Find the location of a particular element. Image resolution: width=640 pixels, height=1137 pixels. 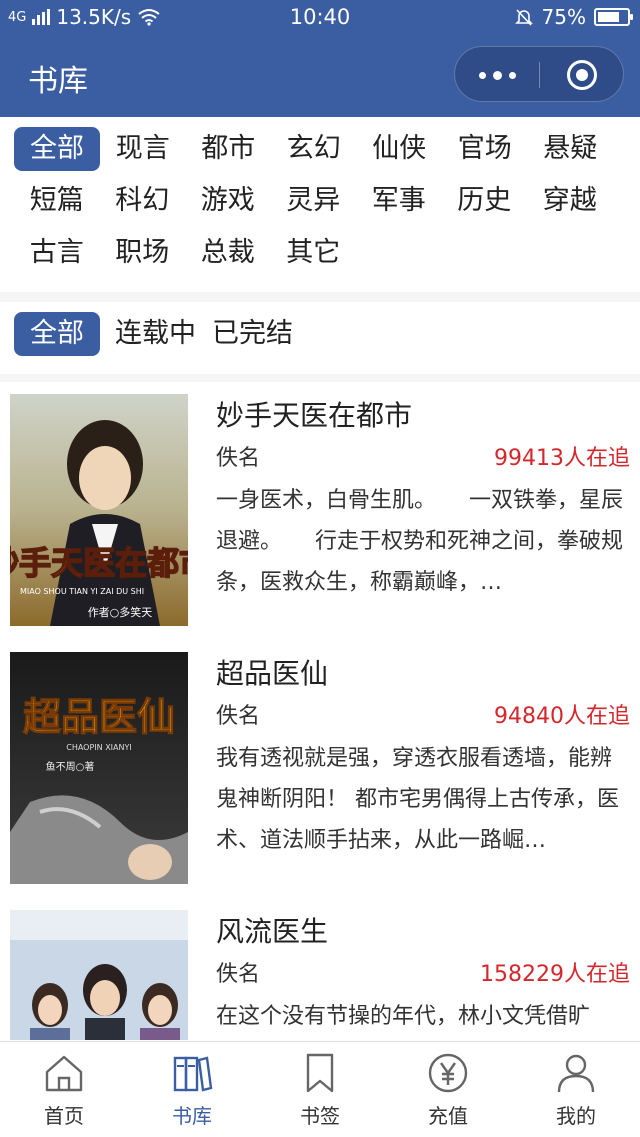

book-cover-image: 超品医仙 CHAOPIN XIANYI 鱼不周○著 is located at coordinates (99, 768).